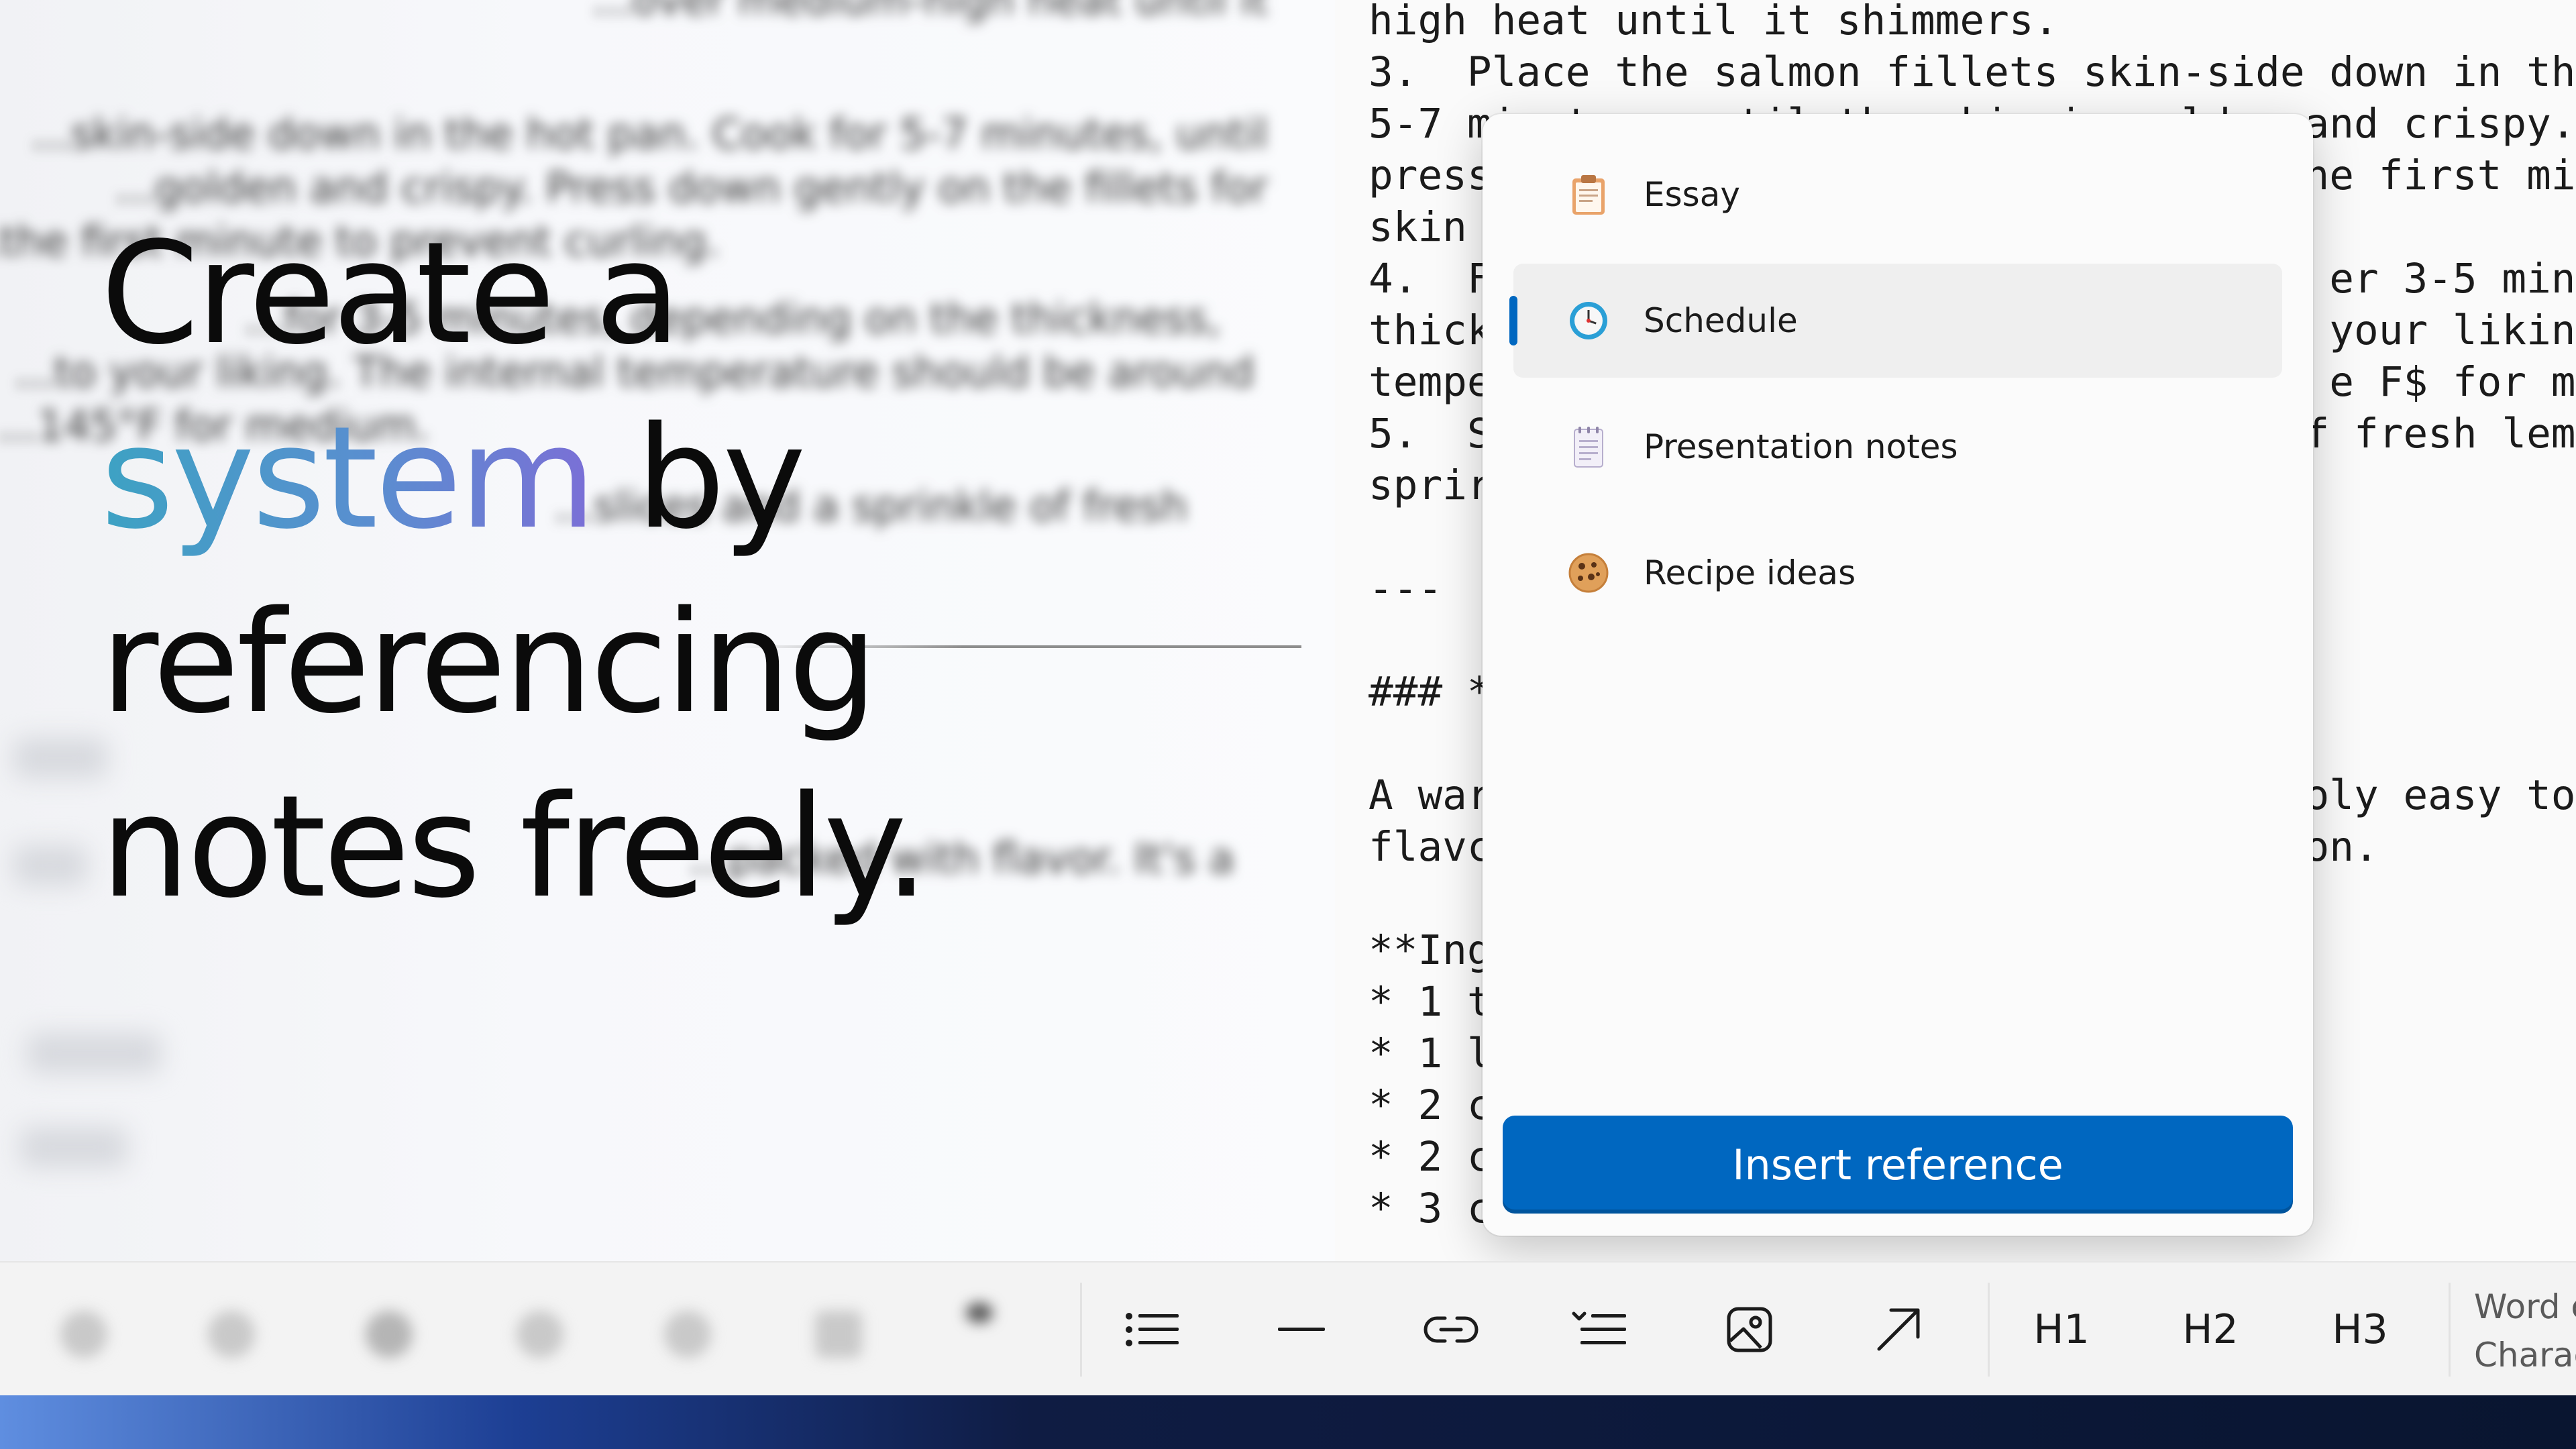 The width and height of the screenshot is (2576, 1449). I want to click on headline-line-1: Create a, so click(391, 293).